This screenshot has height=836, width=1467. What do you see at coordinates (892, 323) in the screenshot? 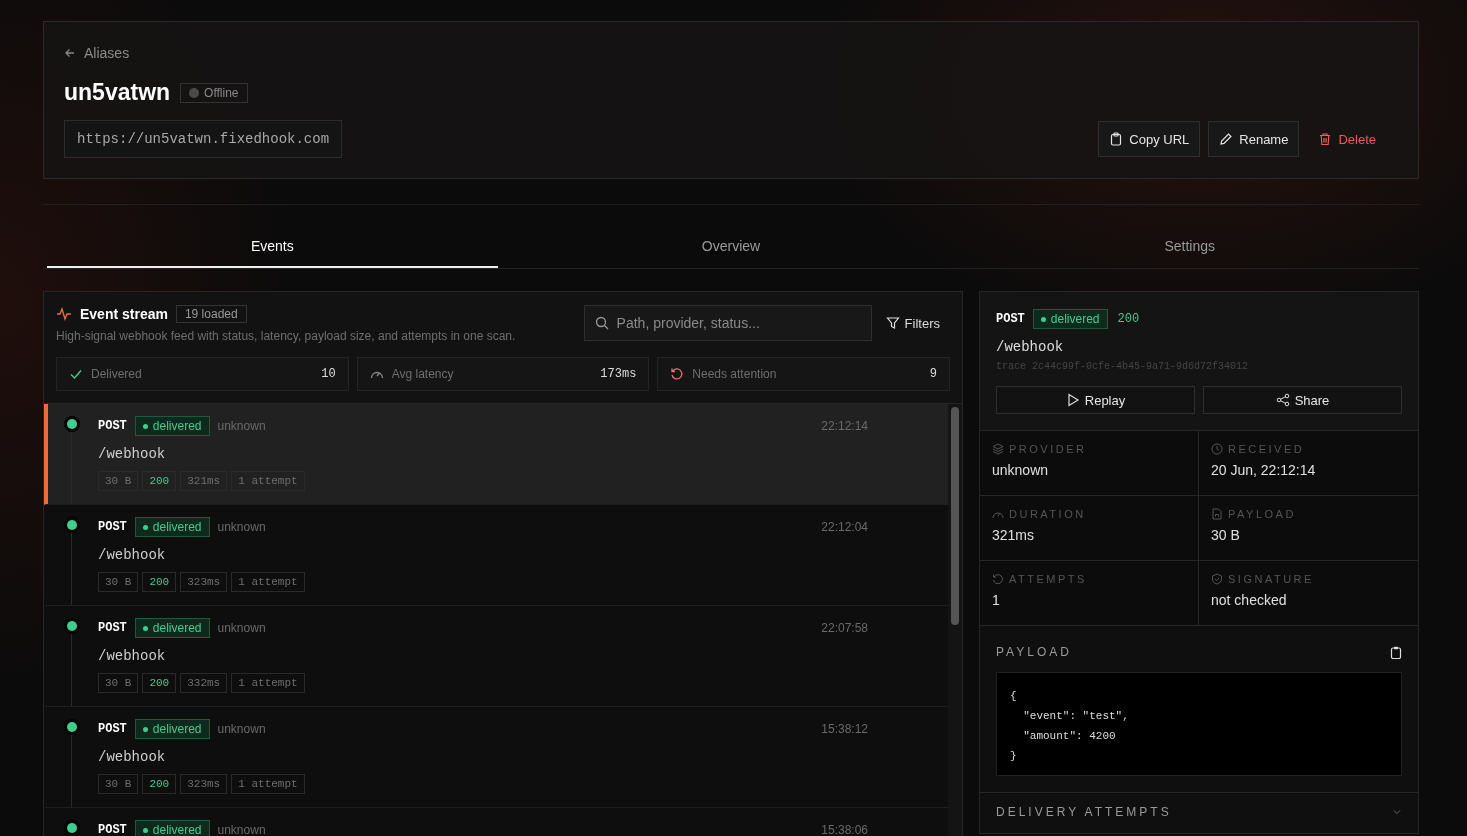
I see `filter-icon` at bounding box center [892, 323].